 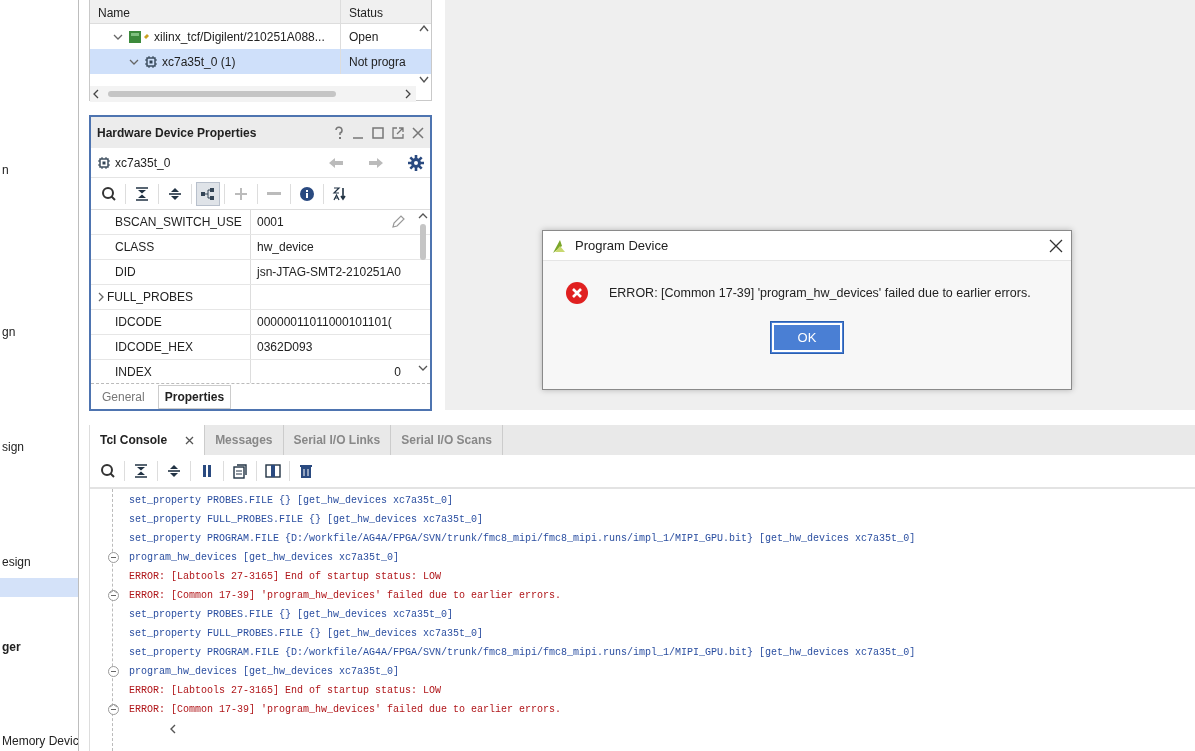 What do you see at coordinates (39, 170) in the screenshot?
I see `navigator-item: n` at bounding box center [39, 170].